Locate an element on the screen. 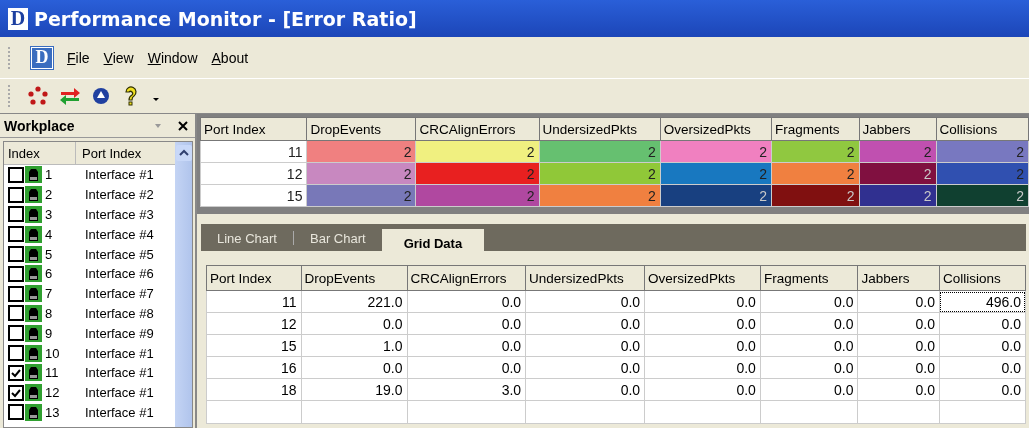 The image size is (1029, 428). interface-name: Interface #8 is located at coordinates (123, 313).